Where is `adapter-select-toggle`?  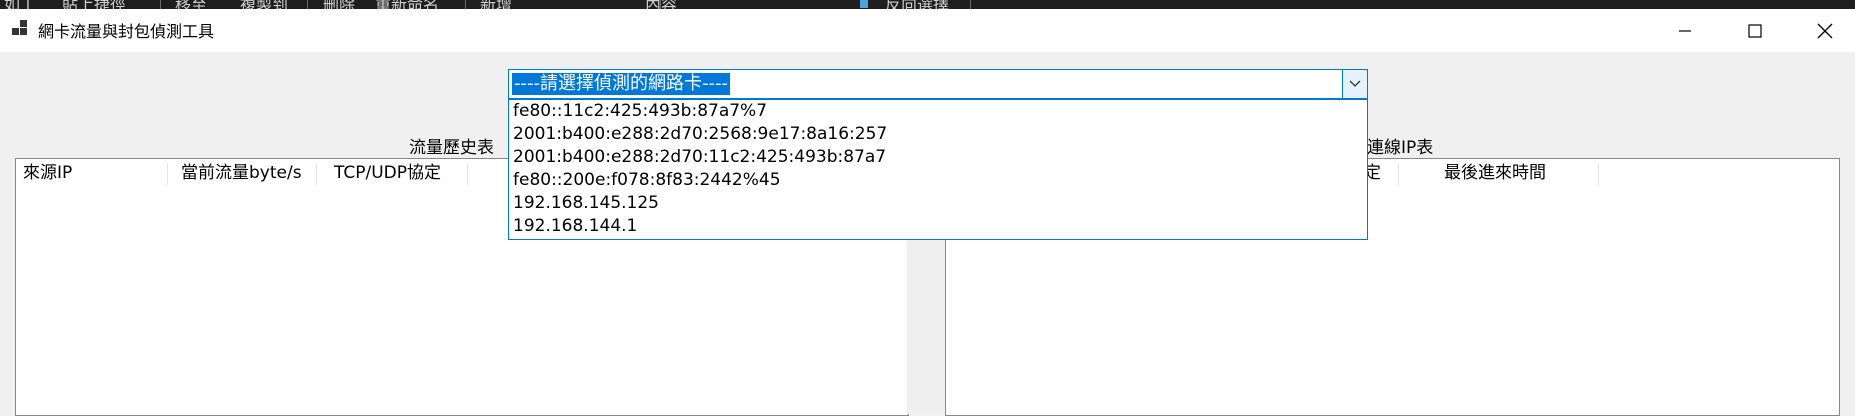 adapter-select-toggle is located at coordinates (1354, 84).